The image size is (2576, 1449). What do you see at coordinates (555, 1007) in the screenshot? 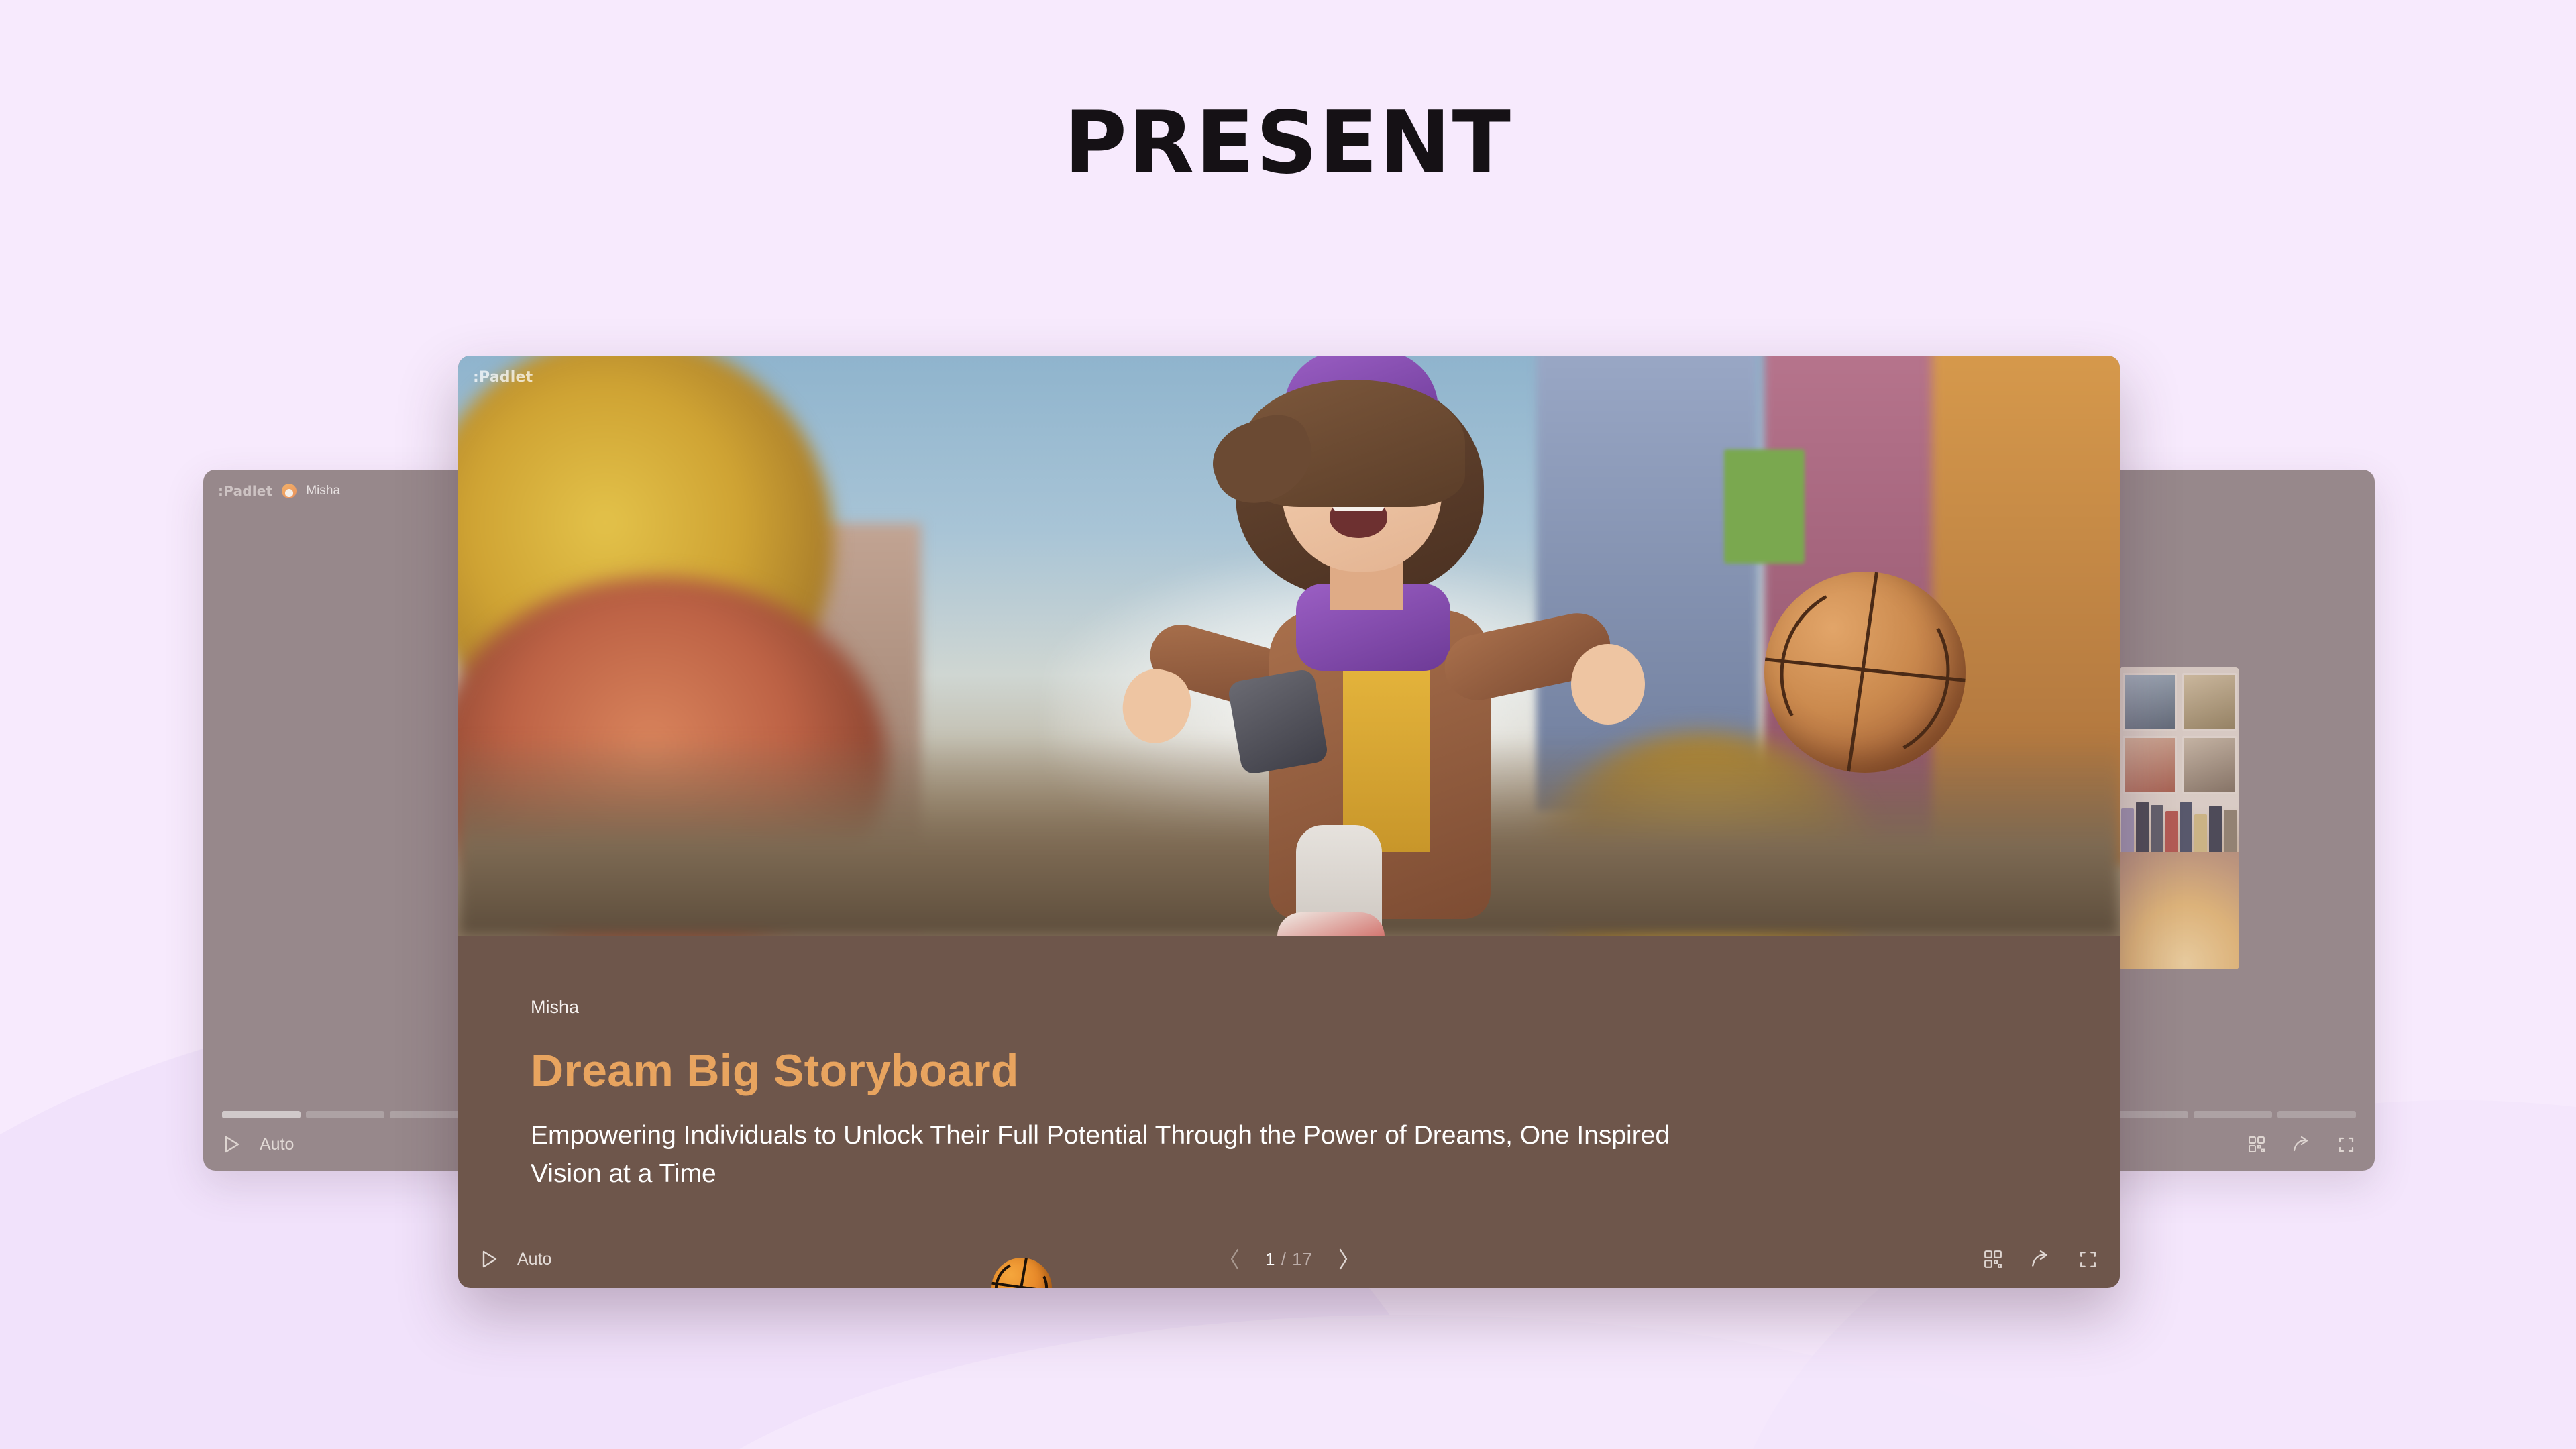
I see `slide-author: Misha` at bounding box center [555, 1007].